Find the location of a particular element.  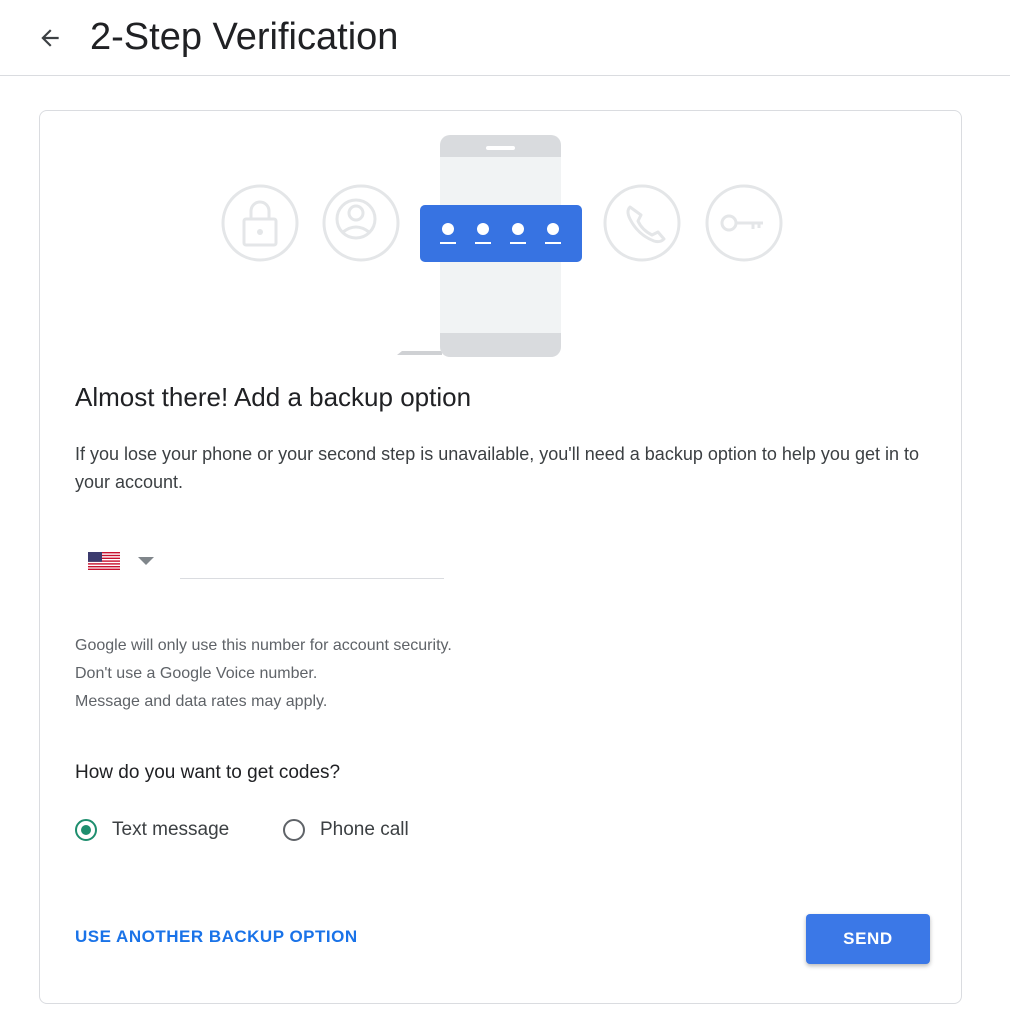

codes-question: How do you want to get codes? is located at coordinates (208, 772).